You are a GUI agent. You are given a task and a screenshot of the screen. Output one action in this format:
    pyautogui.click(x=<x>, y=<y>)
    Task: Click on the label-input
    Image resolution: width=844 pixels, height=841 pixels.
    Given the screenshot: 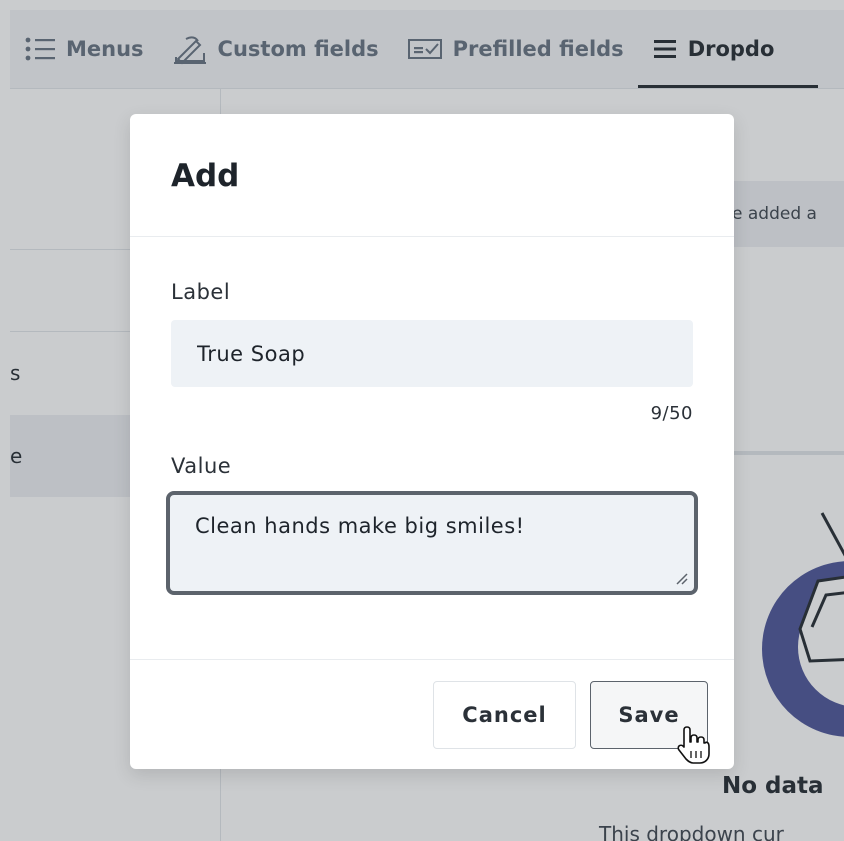 What is the action you would take?
    pyautogui.click(x=432, y=353)
    